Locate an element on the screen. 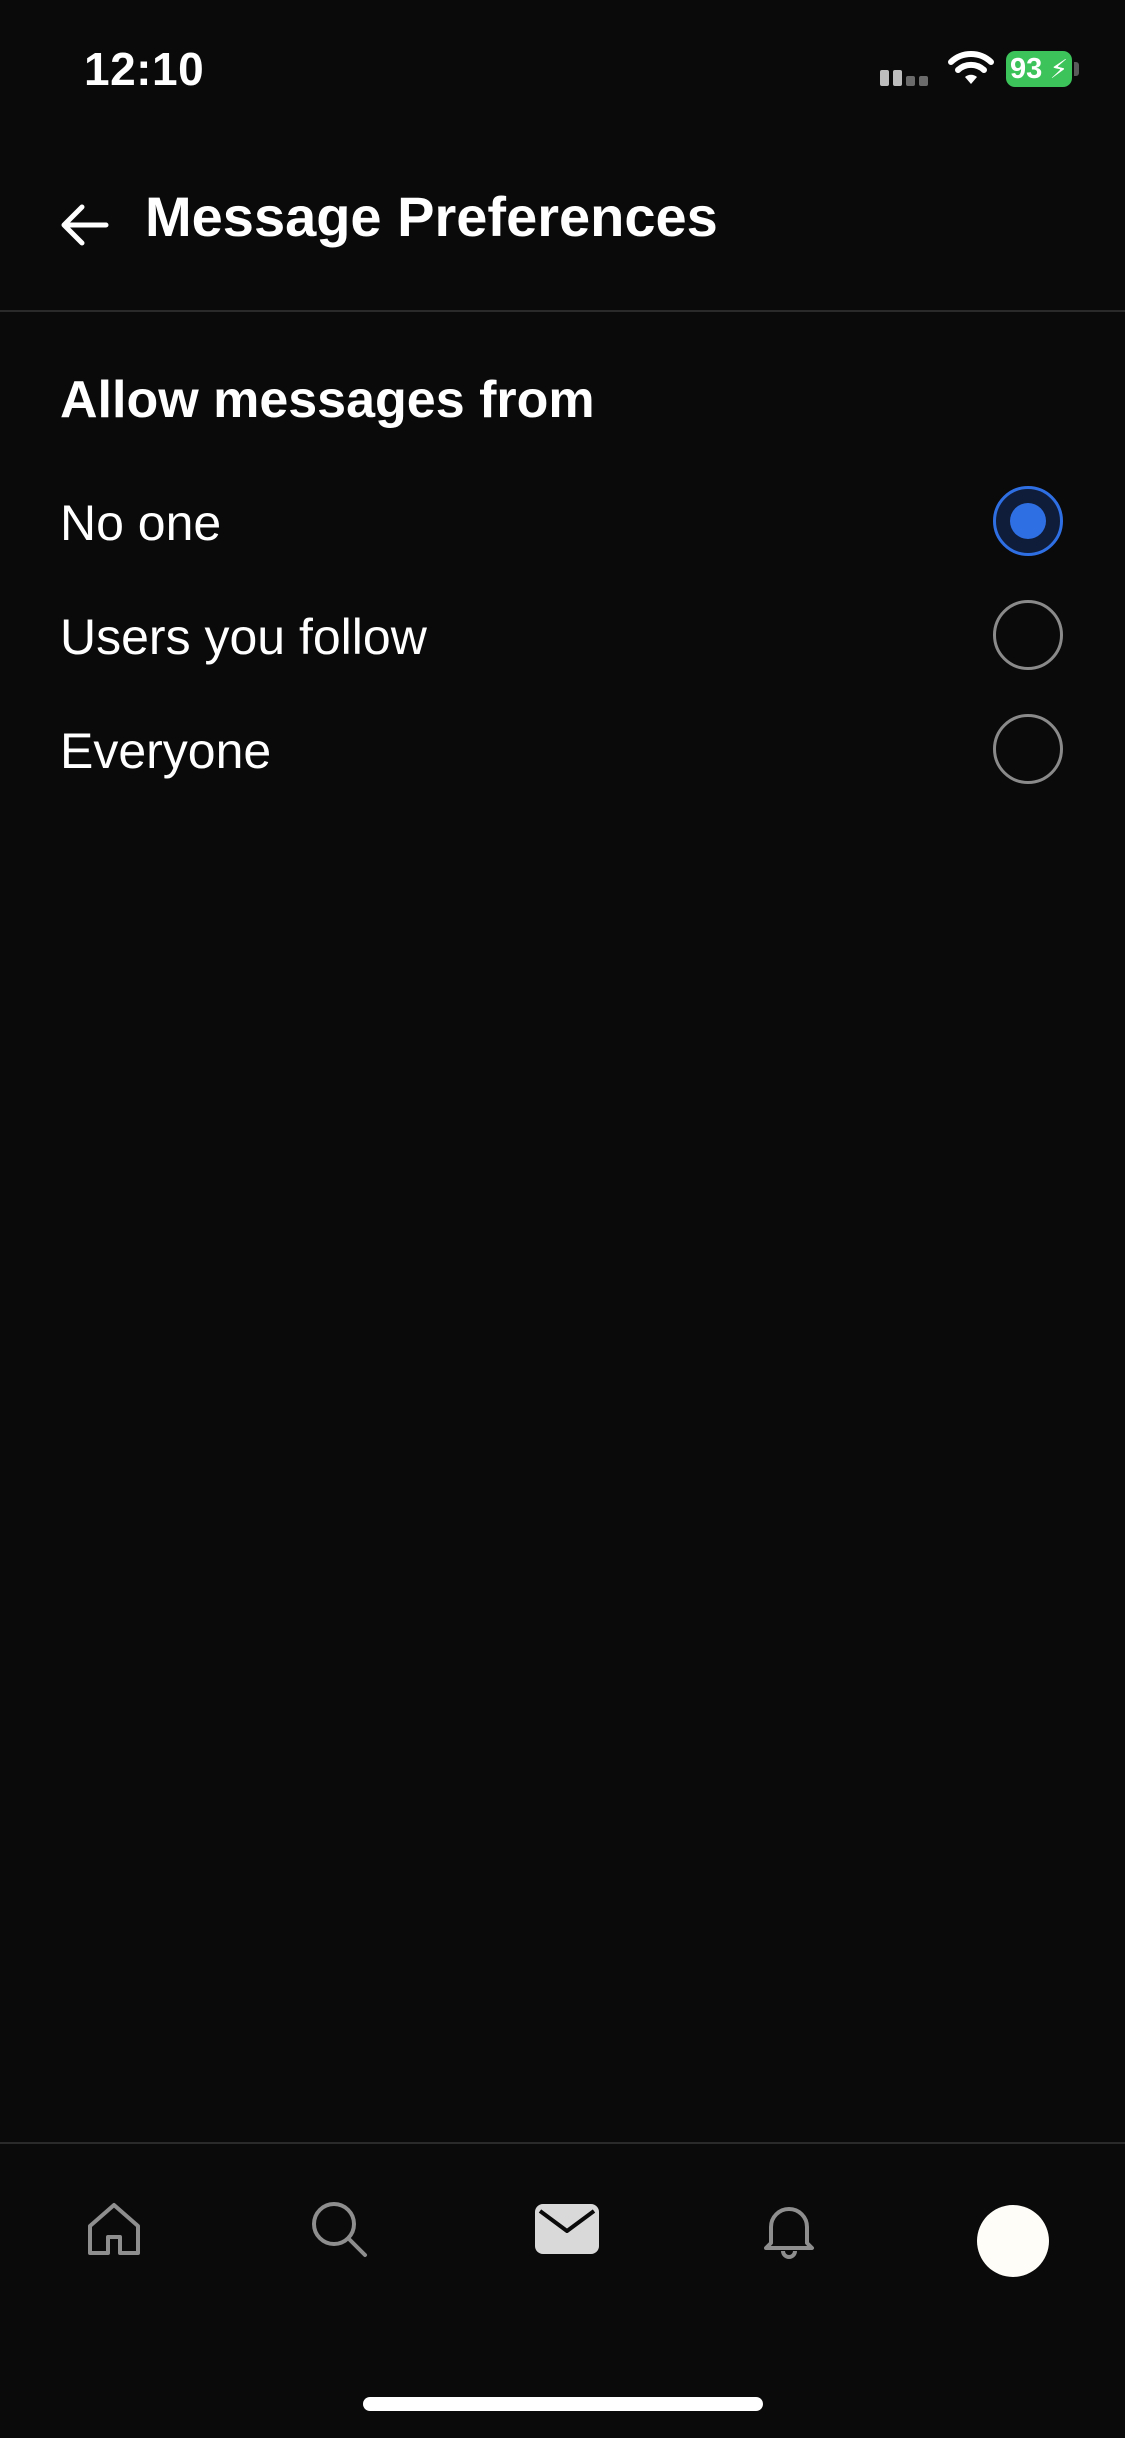 Image resolution: width=1125 pixels, height=2438 pixels. envelope-icon is located at coordinates (567, 2229).